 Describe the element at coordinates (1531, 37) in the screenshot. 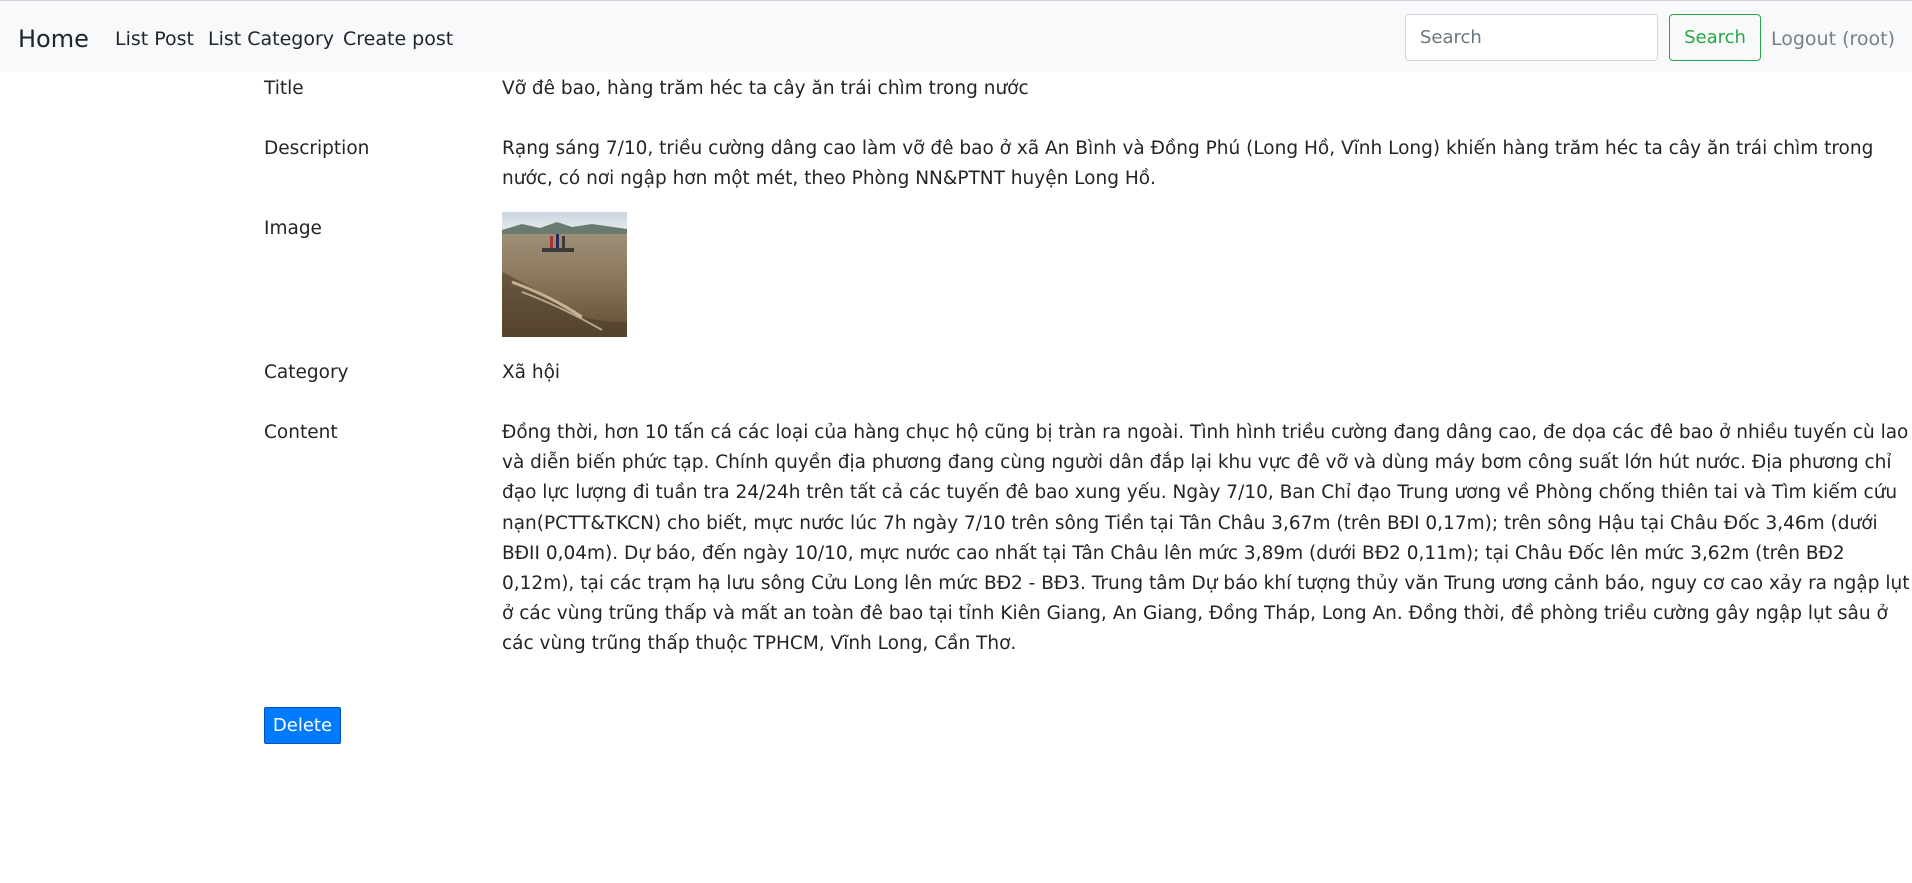

I see `search-input` at that location.